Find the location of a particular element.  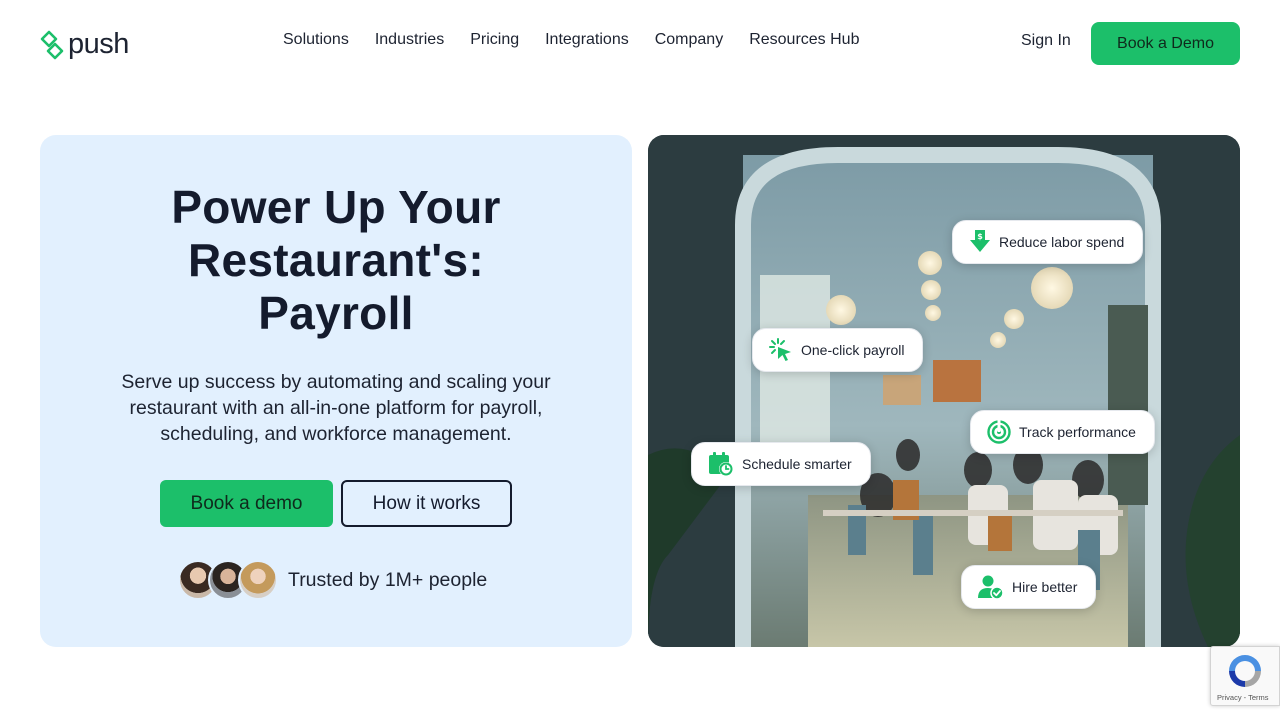

push-logo: push is located at coordinates (84, 44).